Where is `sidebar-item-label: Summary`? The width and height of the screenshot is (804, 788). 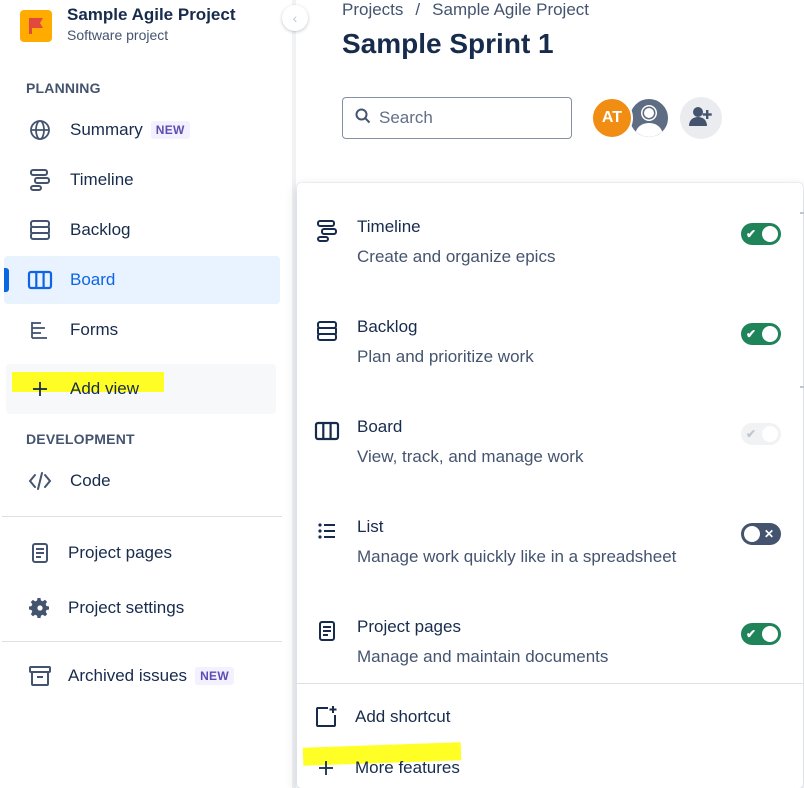 sidebar-item-label: Summary is located at coordinates (106, 129).